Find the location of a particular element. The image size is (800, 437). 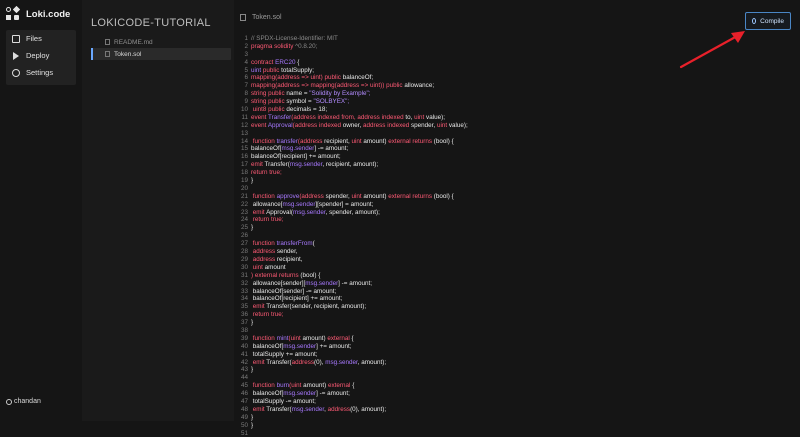

code-text: balanceOf[sender] -= amount; is located at coordinates (294, 291).